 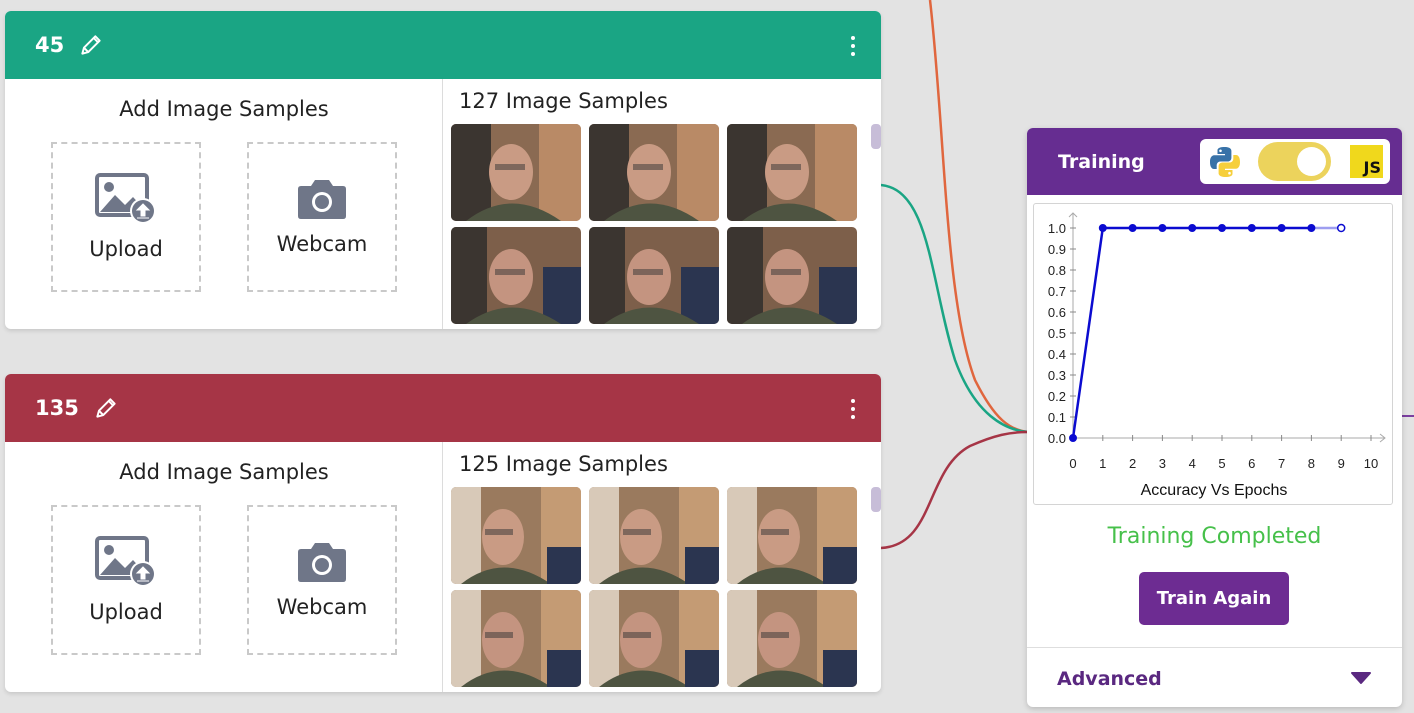 I want to click on training-header: Training JS, so click(x=1214, y=161).